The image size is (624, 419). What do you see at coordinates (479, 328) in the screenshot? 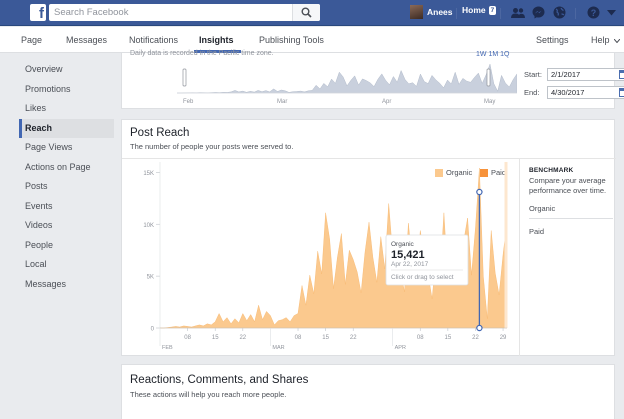
I see `cursor-handle-bottom` at bounding box center [479, 328].